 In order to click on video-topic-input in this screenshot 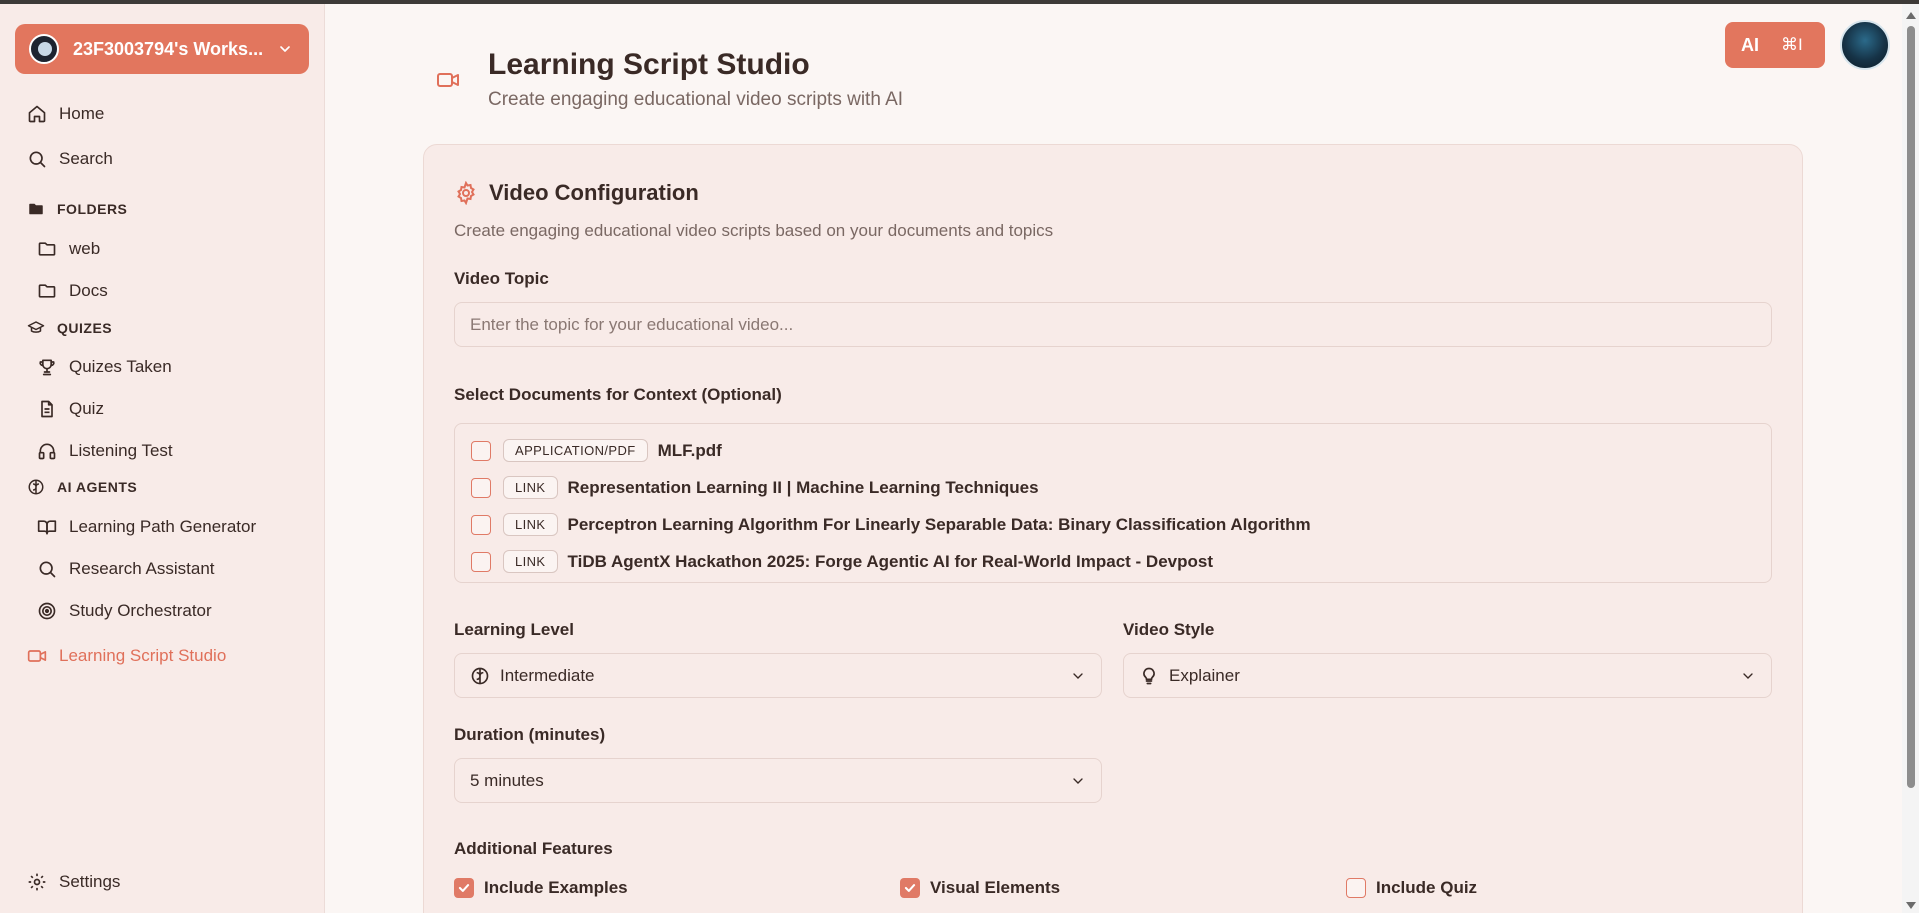, I will do `click(1113, 324)`.